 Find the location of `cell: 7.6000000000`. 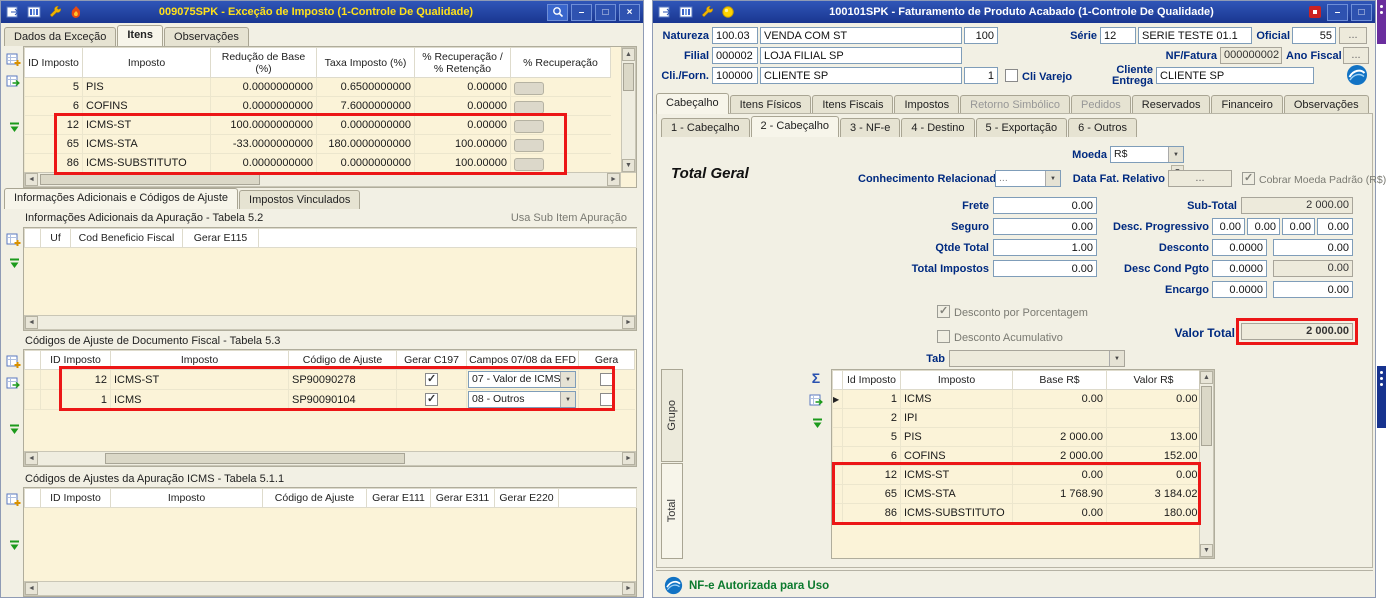

cell: 7.6000000000 is located at coordinates (365, 106).